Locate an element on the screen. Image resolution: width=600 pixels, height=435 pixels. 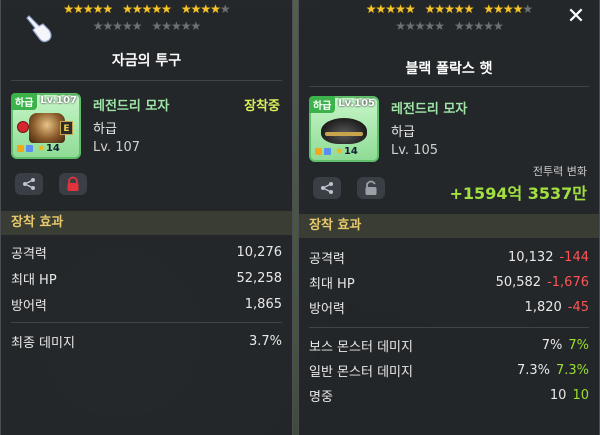
stat-value-group: 10 10 is located at coordinates (569, 395).